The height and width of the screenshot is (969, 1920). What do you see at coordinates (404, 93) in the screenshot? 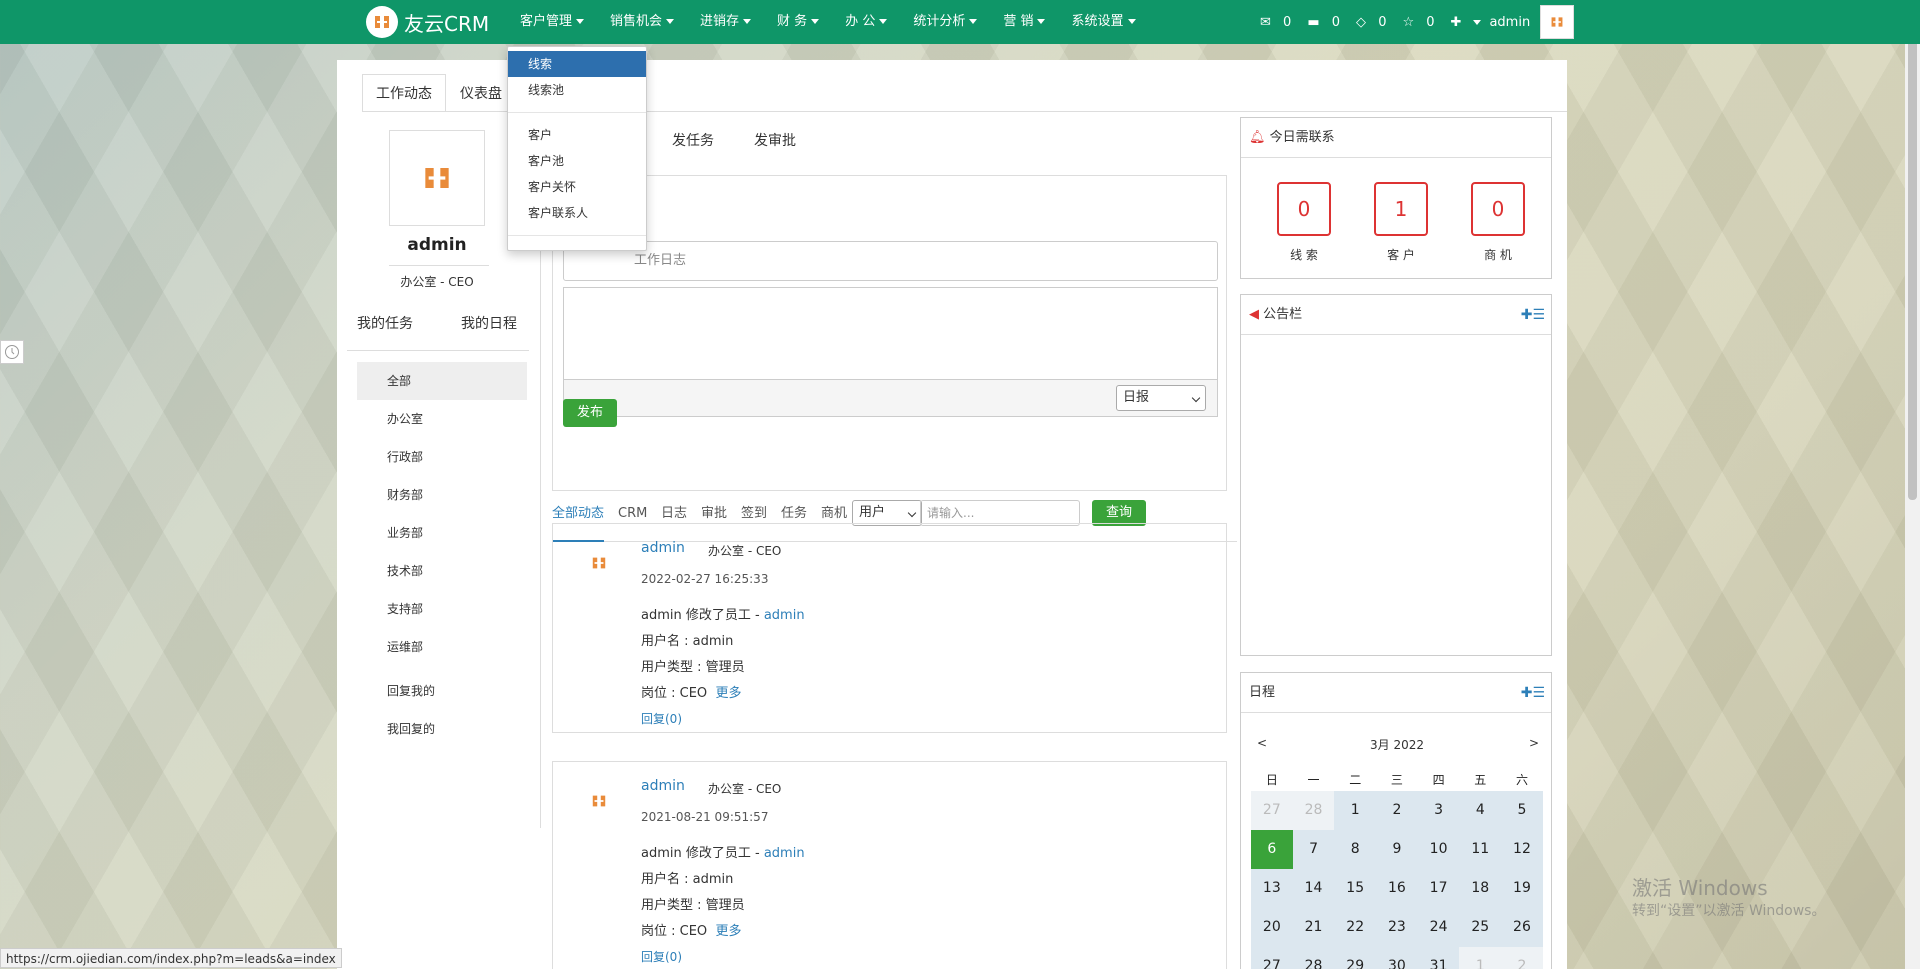
I see `tab-activity: 工作动态` at bounding box center [404, 93].